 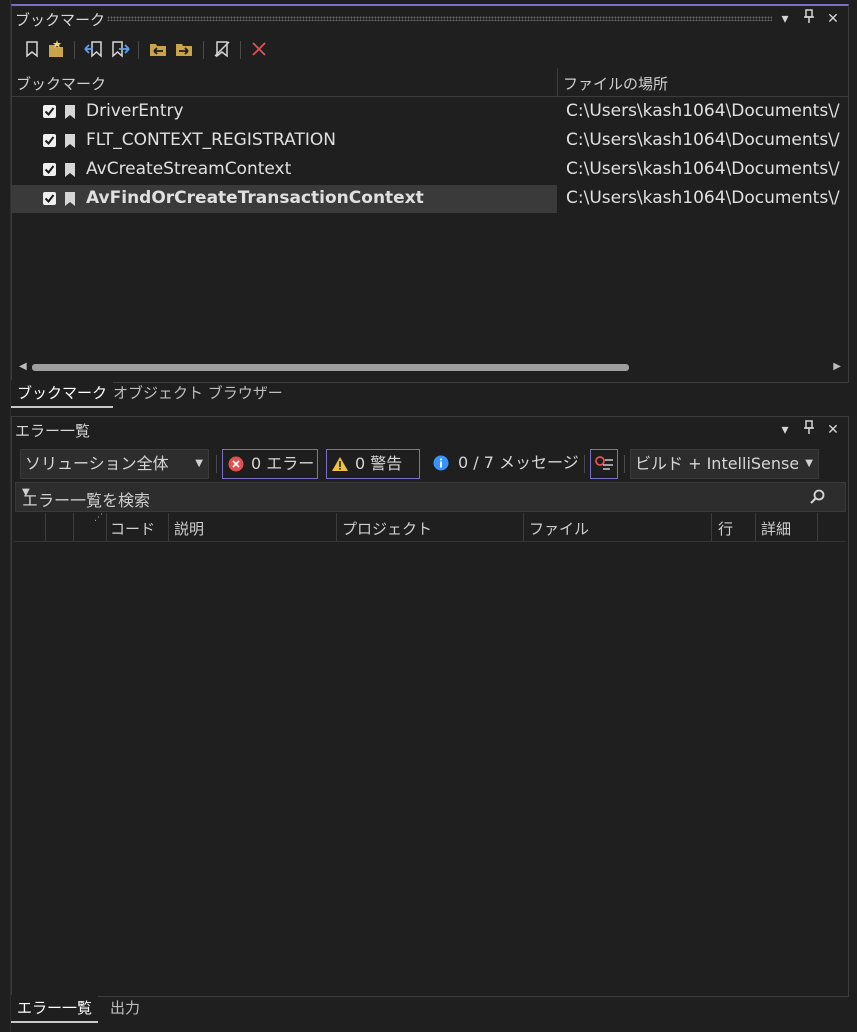 I want to click on scope-dropdown: ソリューション全体 ▼, so click(x=114, y=464).